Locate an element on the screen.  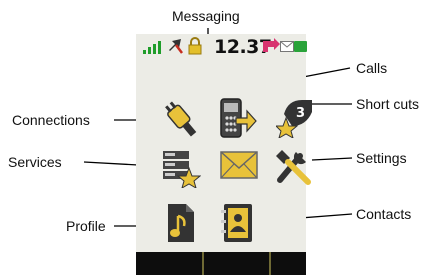
profile-label: Profile is located at coordinates (86, 226).